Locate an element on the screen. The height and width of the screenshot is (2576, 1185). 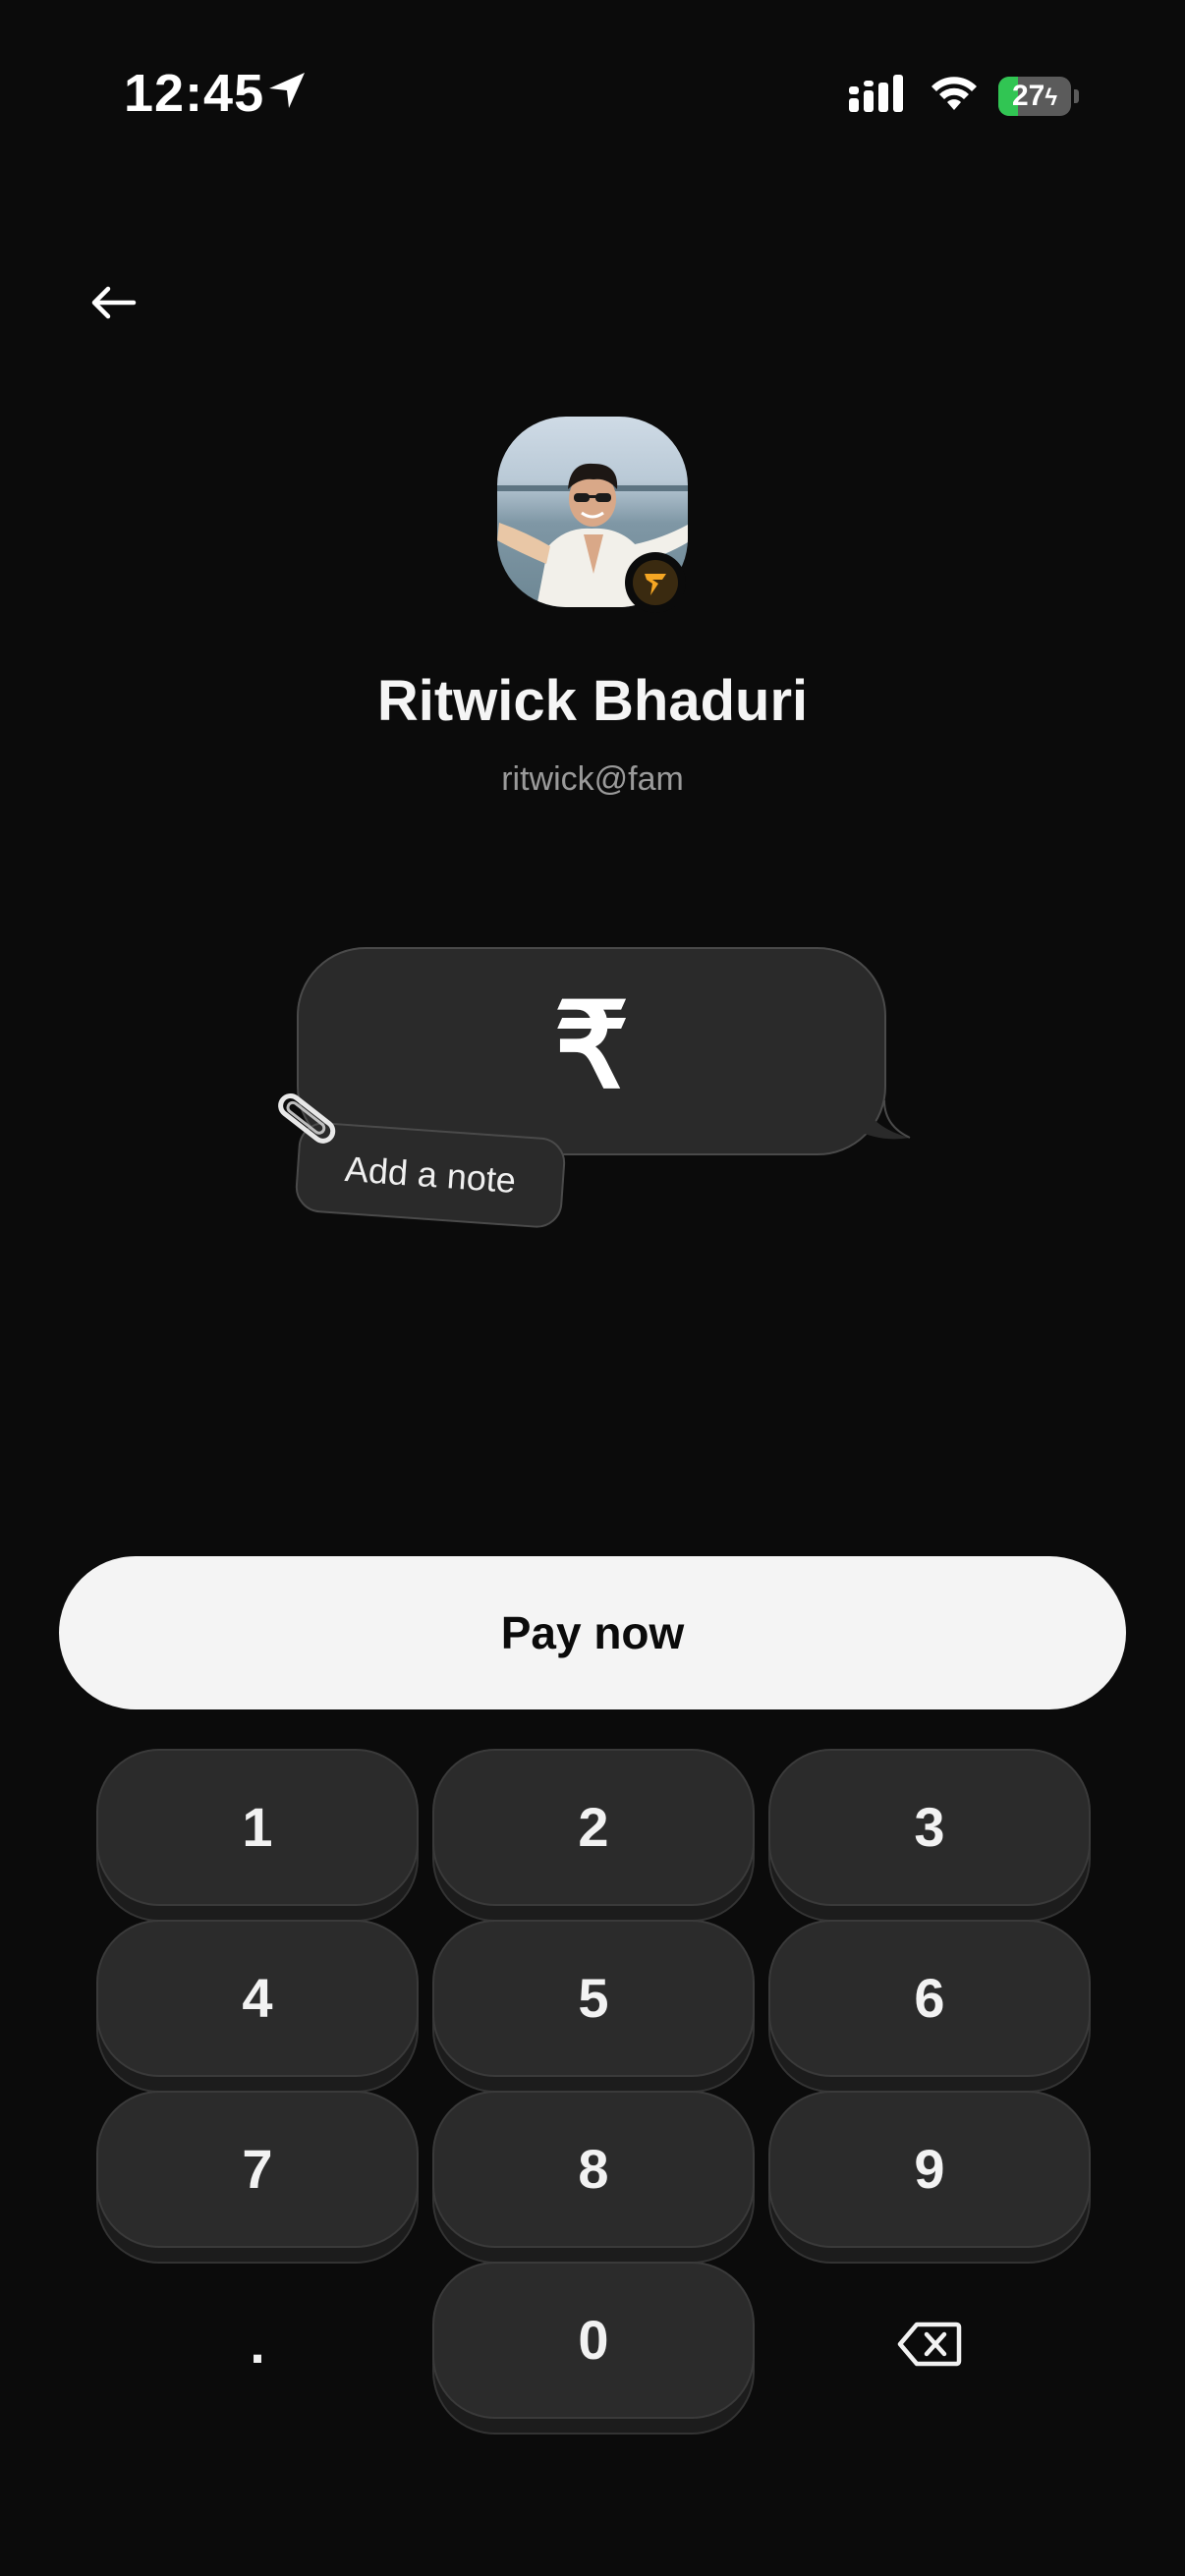
pay-now-button: Pay now is located at coordinates (592, 1632).